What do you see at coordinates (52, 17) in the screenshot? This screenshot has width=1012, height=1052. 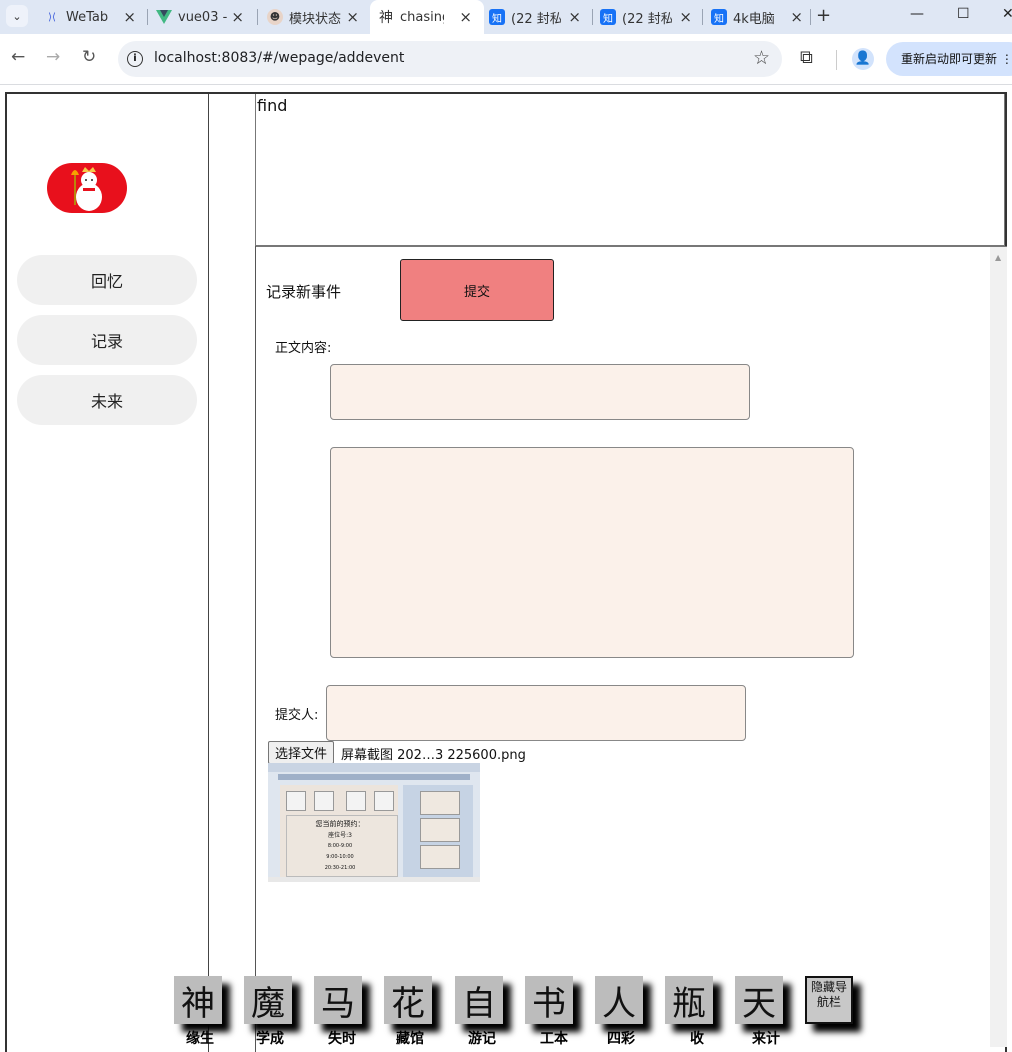 I see `wetab-icon: ⟩⟨` at bounding box center [52, 17].